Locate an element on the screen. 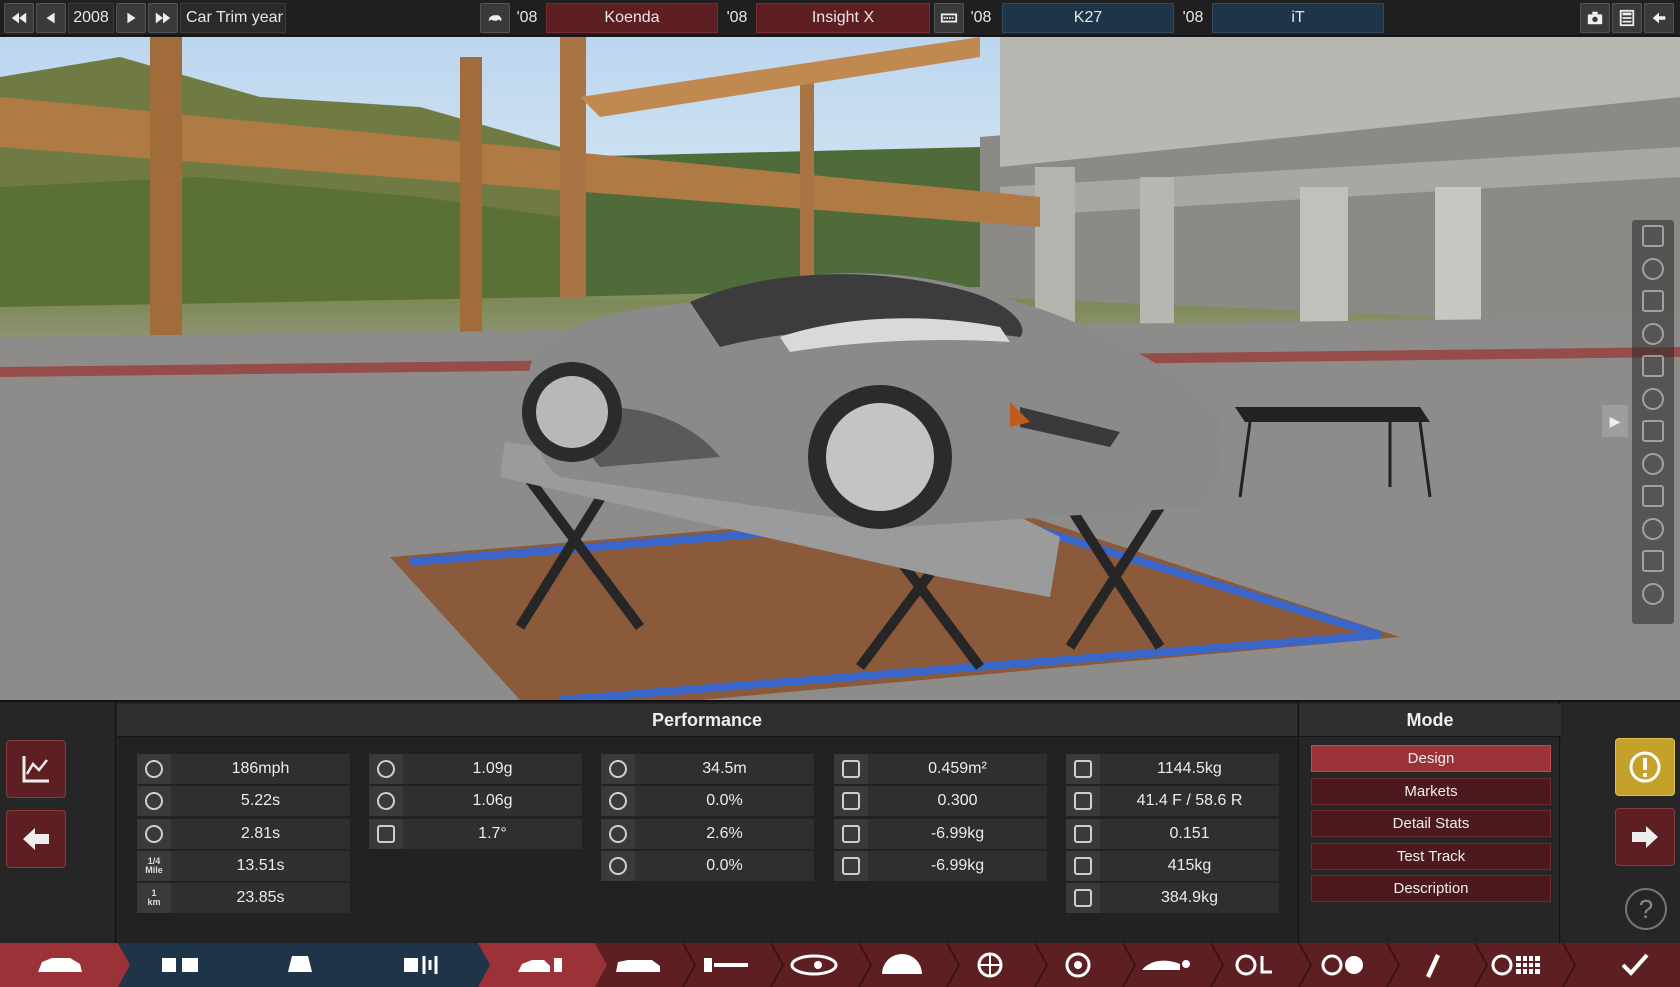 This screenshot has width=1680, height=987. stat-cornering: 1.09g is located at coordinates (475, 769).